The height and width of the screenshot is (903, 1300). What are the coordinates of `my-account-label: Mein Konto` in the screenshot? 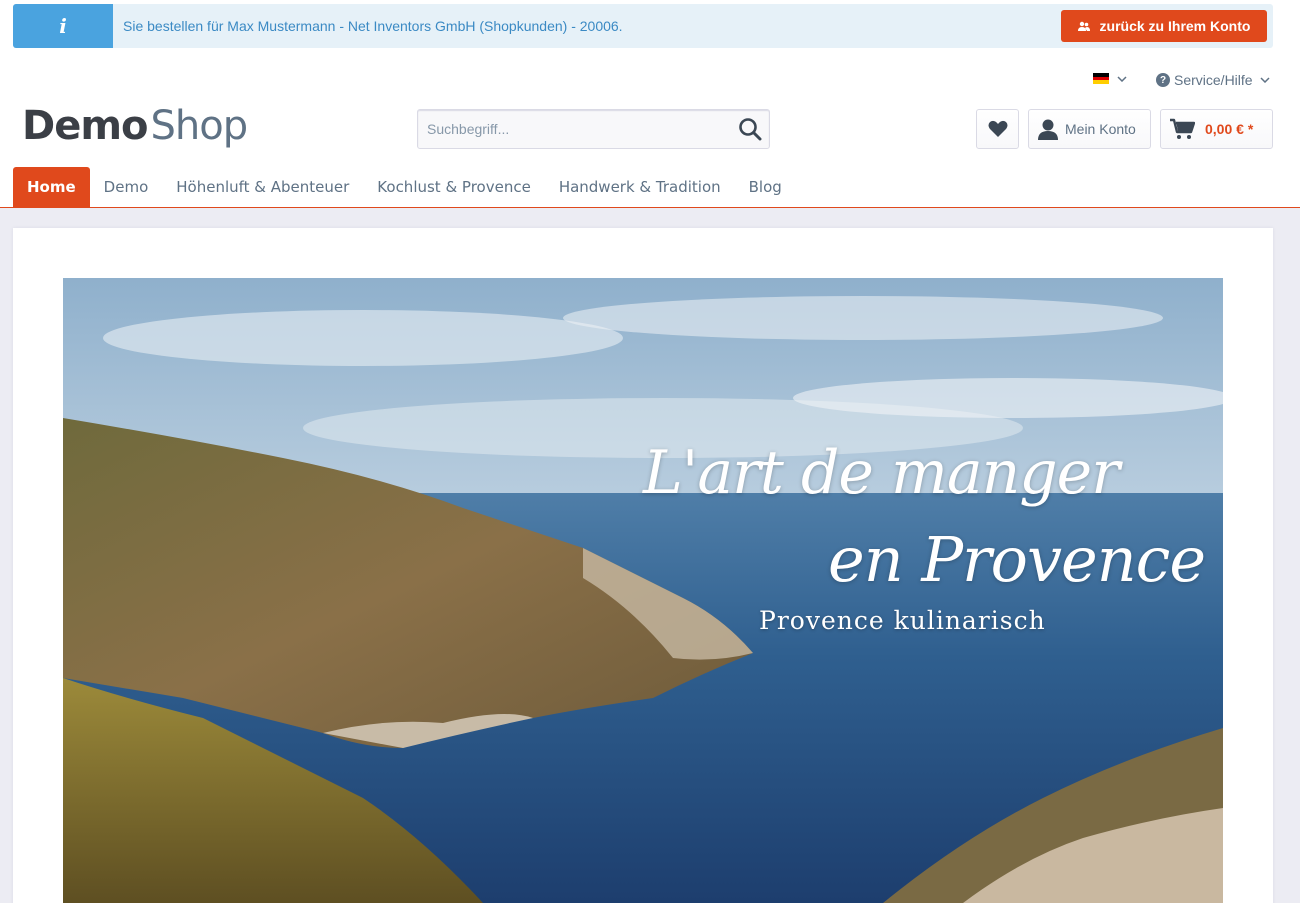 It's located at (1100, 129).